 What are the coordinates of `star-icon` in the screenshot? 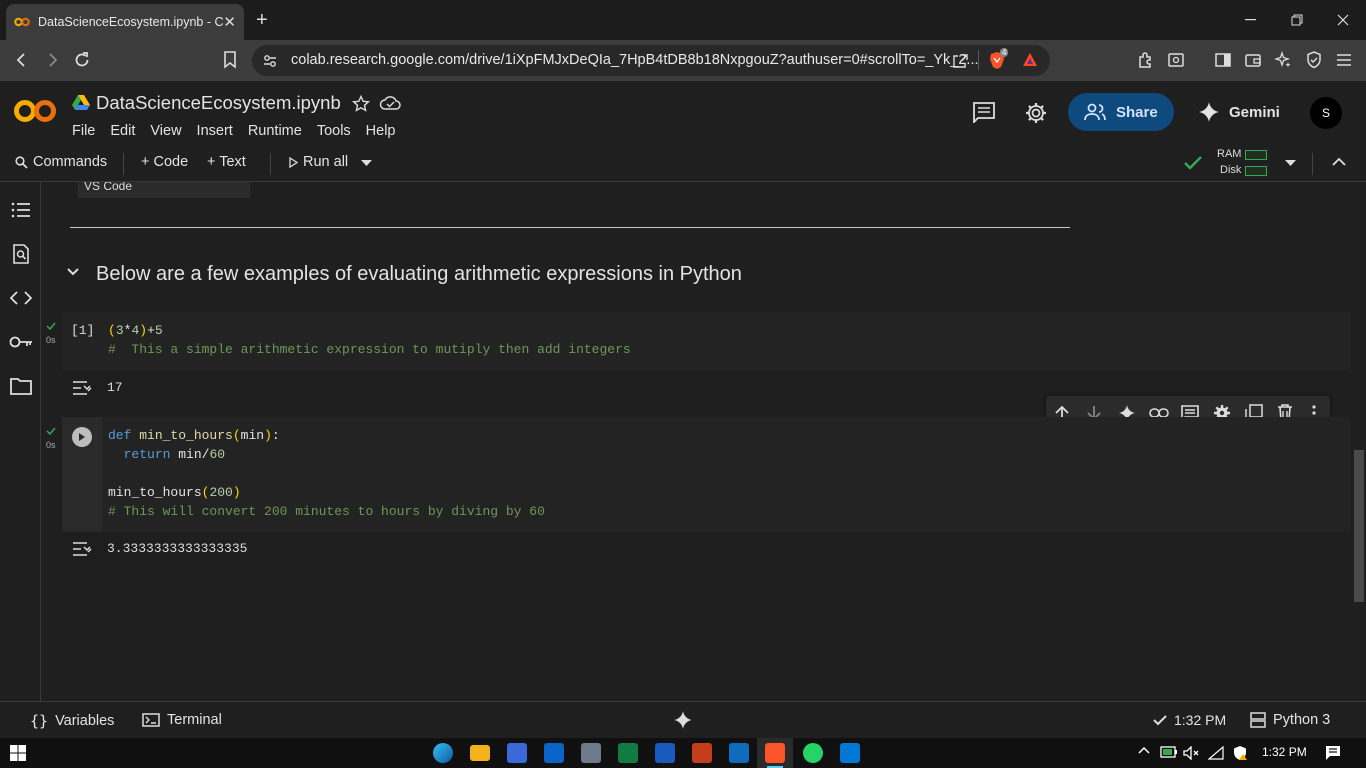 It's located at (361, 104).